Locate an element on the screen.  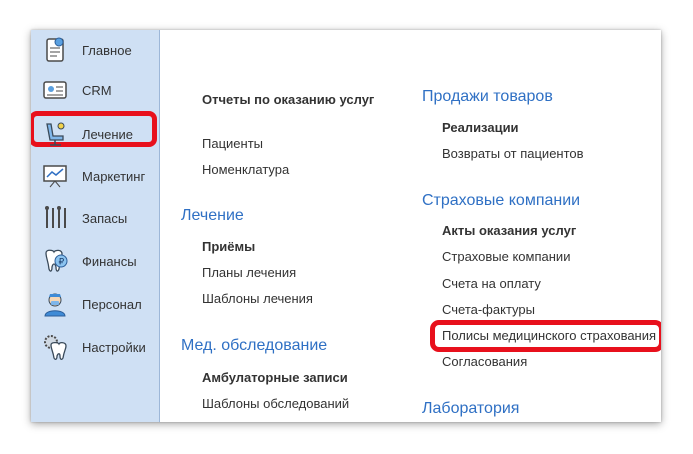
sidebar-item-main: Главное is located at coordinates (95, 50).